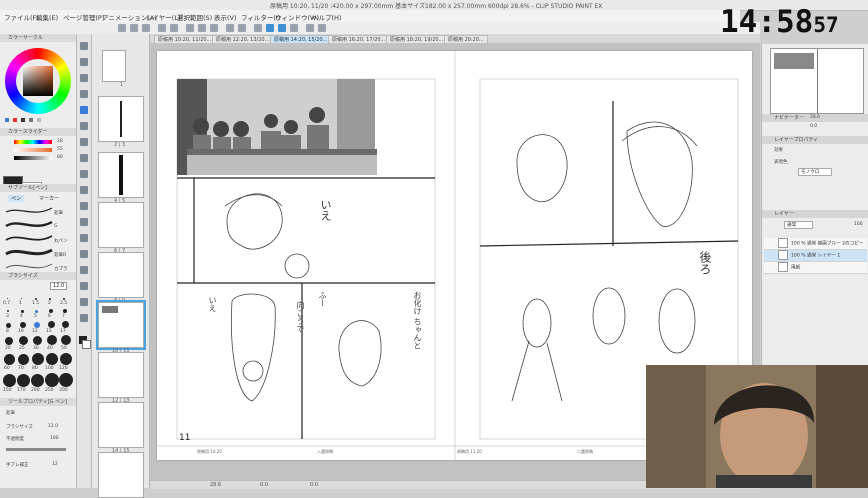 This screenshot has width=868, height=498. I want to click on cut-icon, so click(190, 28).